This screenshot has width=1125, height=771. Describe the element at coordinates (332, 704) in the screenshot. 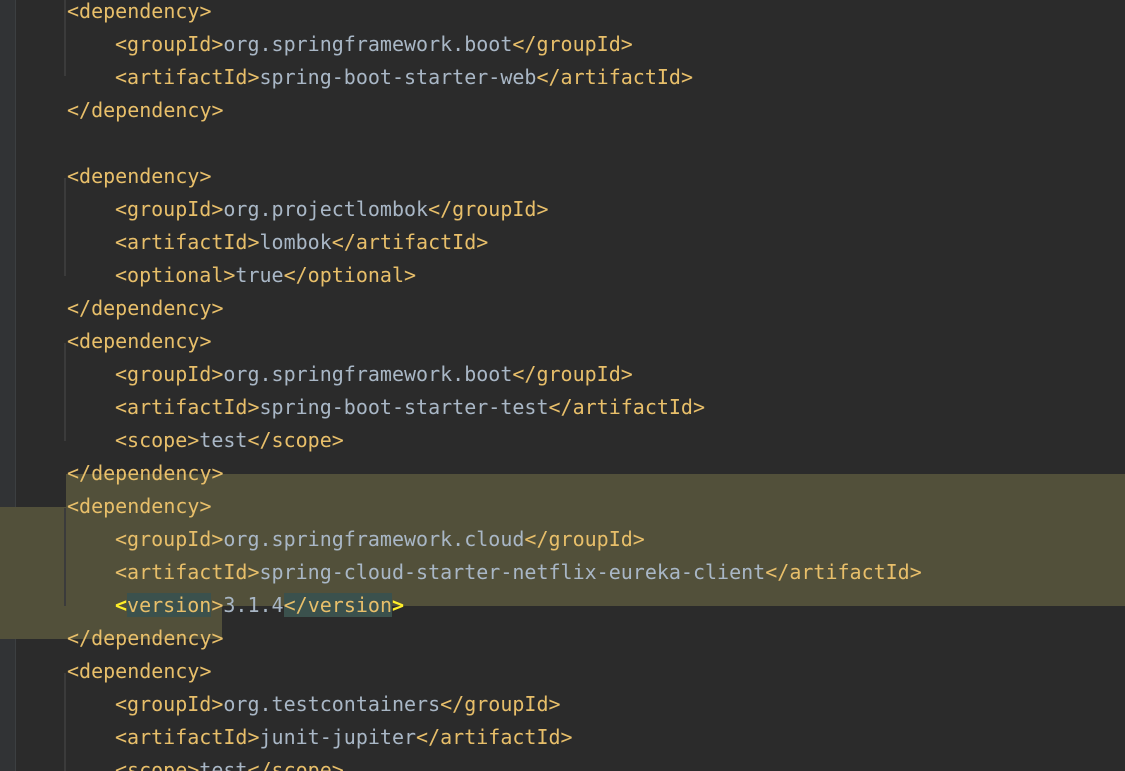

I see `xml-text-value: org.testcontainers` at that location.